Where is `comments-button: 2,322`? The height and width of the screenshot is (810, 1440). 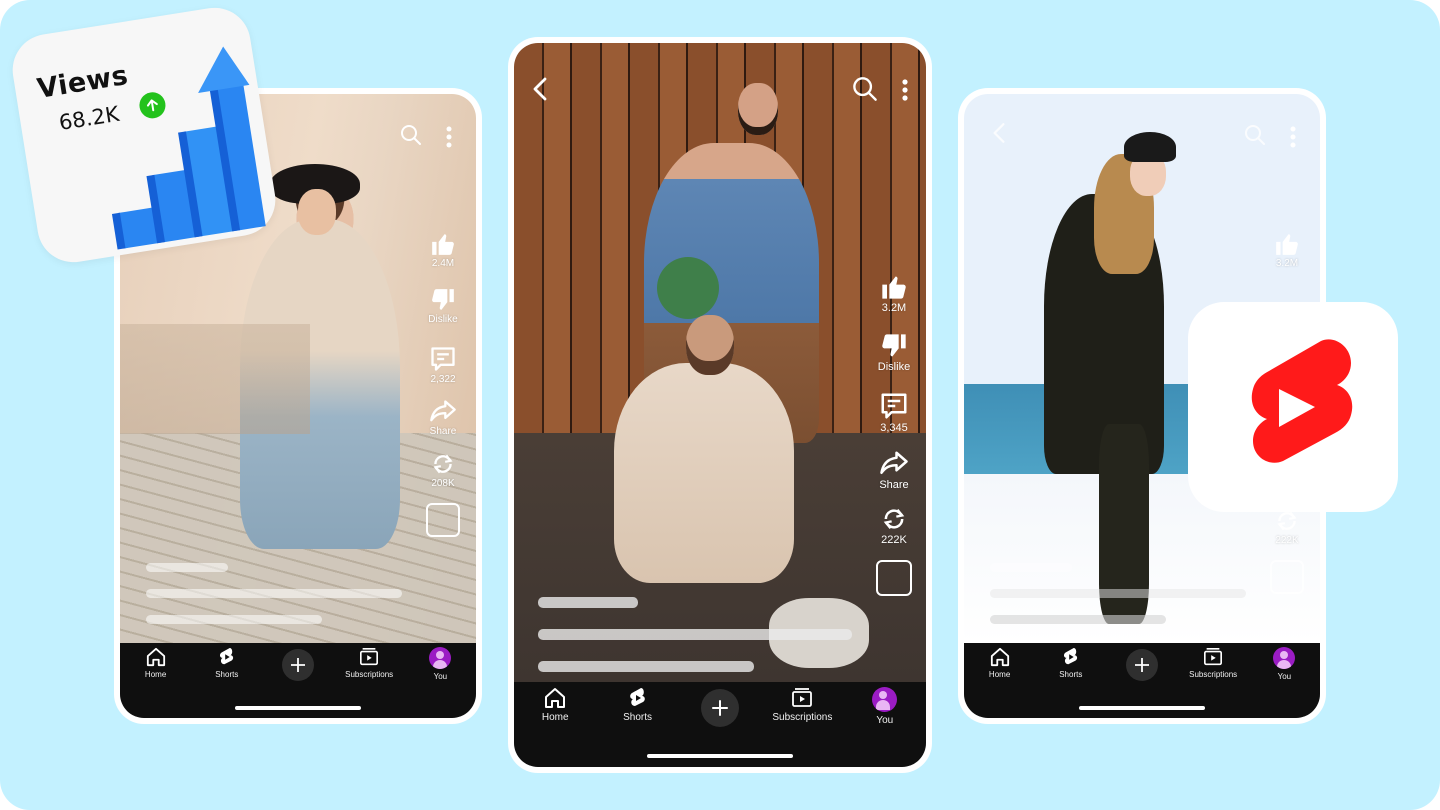
comments-button: 2,322 is located at coordinates (443, 365).